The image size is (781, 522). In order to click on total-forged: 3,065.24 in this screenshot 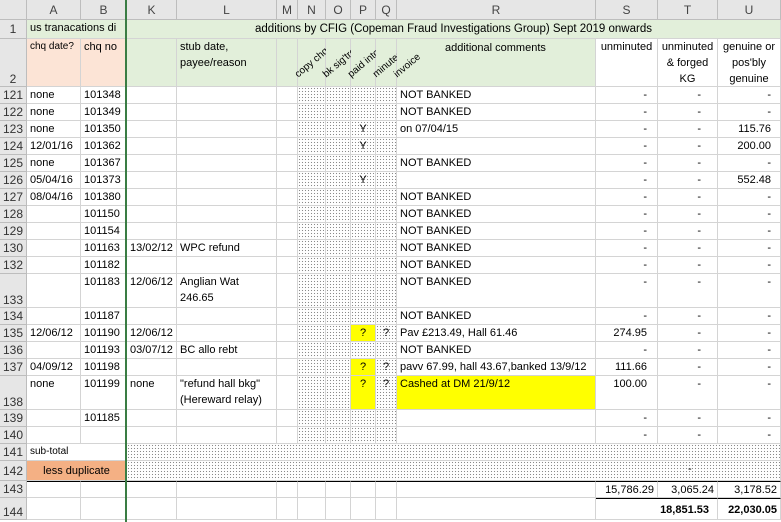, I will do `click(688, 489)`.